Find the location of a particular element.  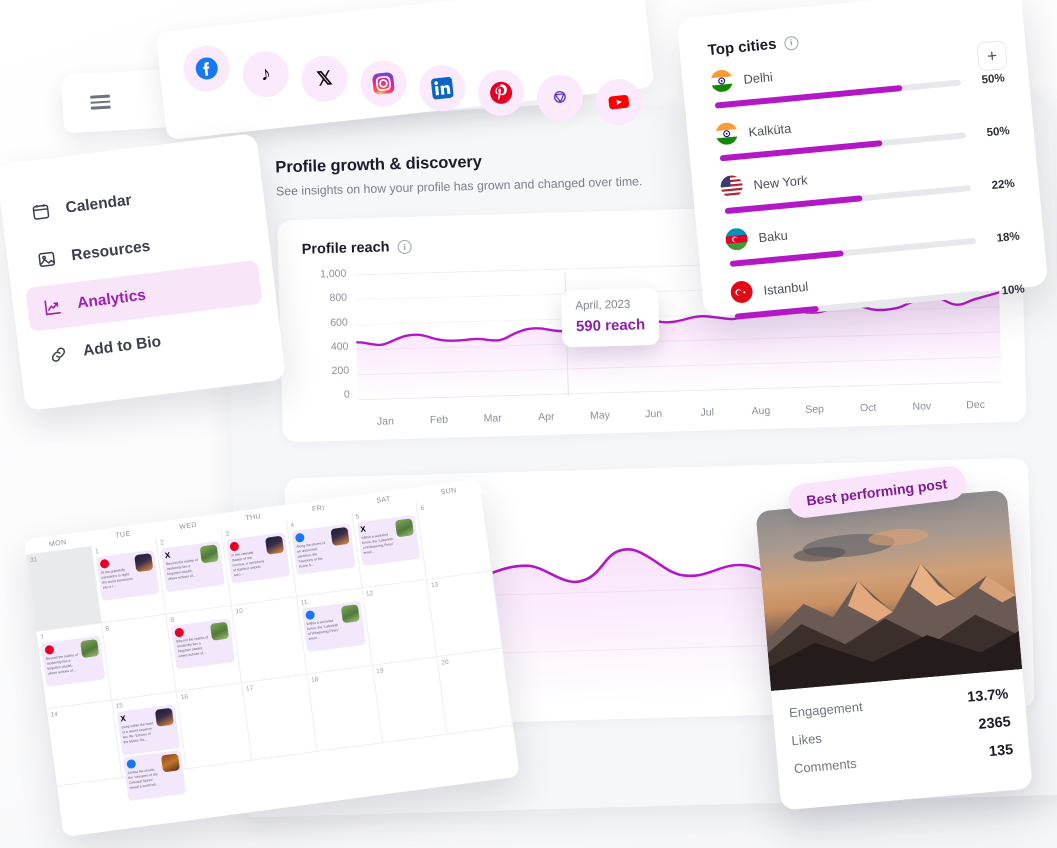

calendar-cell: 12 is located at coordinates (400, 622).